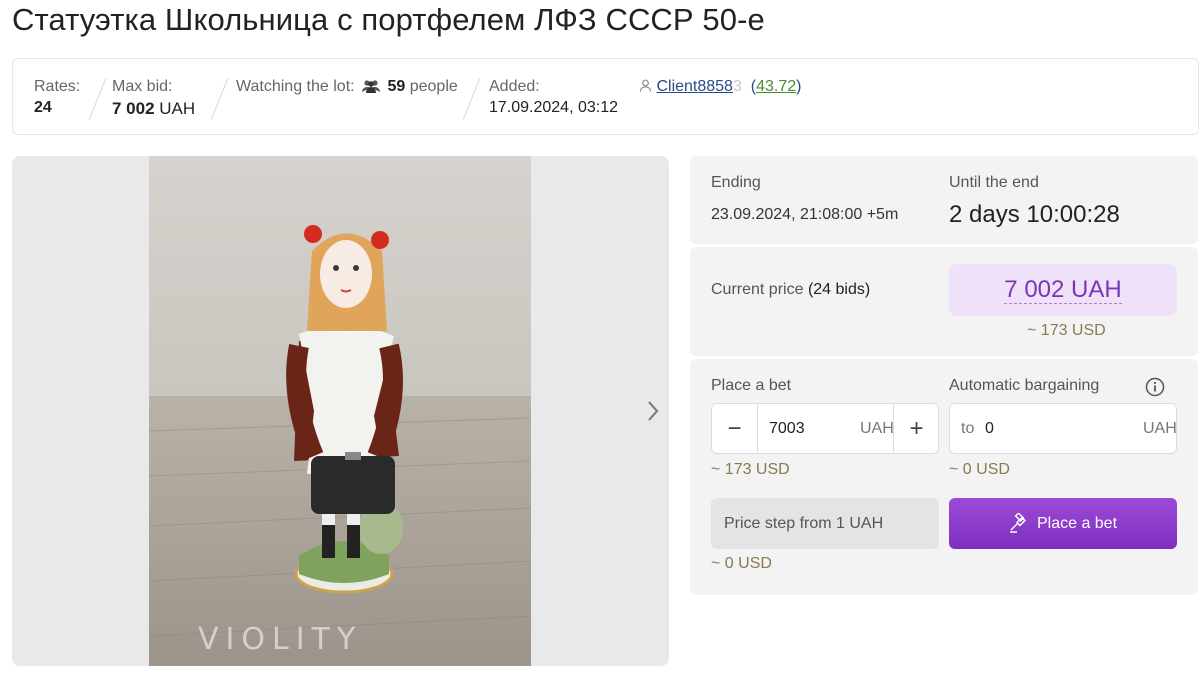 The image size is (1200, 675). Describe the element at coordinates (153, 98) in the screenshot. I see `max-bid-stat: Max bid: 7 002 UAH` at that location.